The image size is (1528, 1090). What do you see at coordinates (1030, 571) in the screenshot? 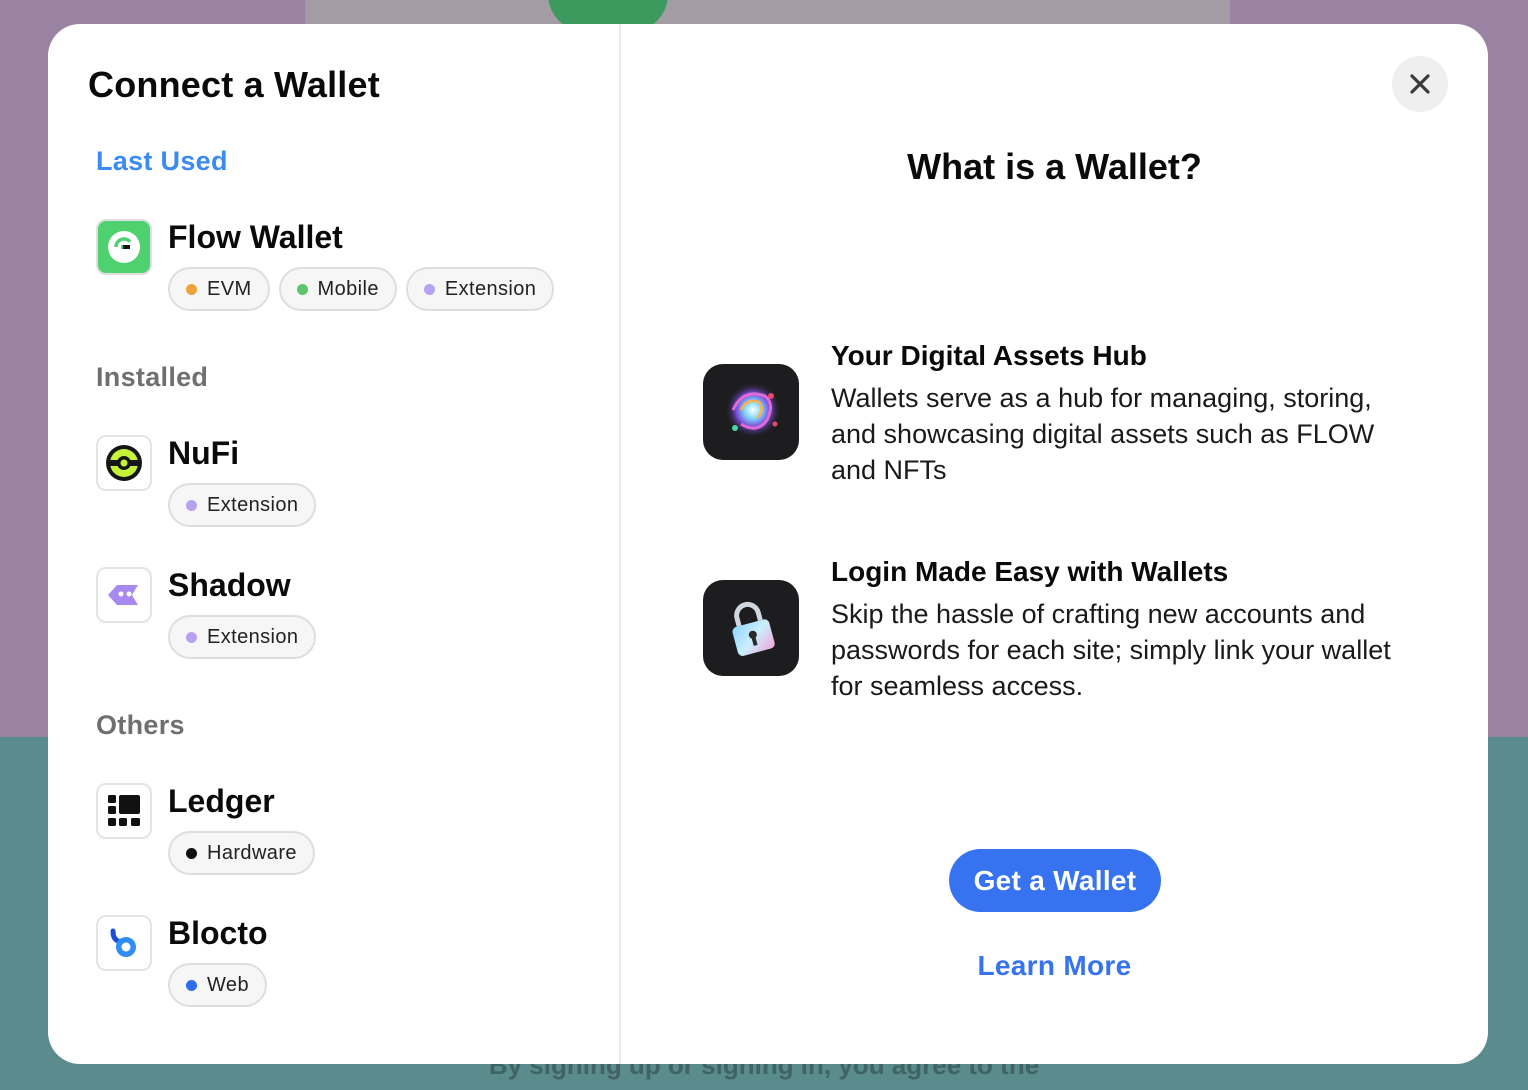
I see `feature-title: Login Made Easy with Wallets` at bounding box center [1030, 571].